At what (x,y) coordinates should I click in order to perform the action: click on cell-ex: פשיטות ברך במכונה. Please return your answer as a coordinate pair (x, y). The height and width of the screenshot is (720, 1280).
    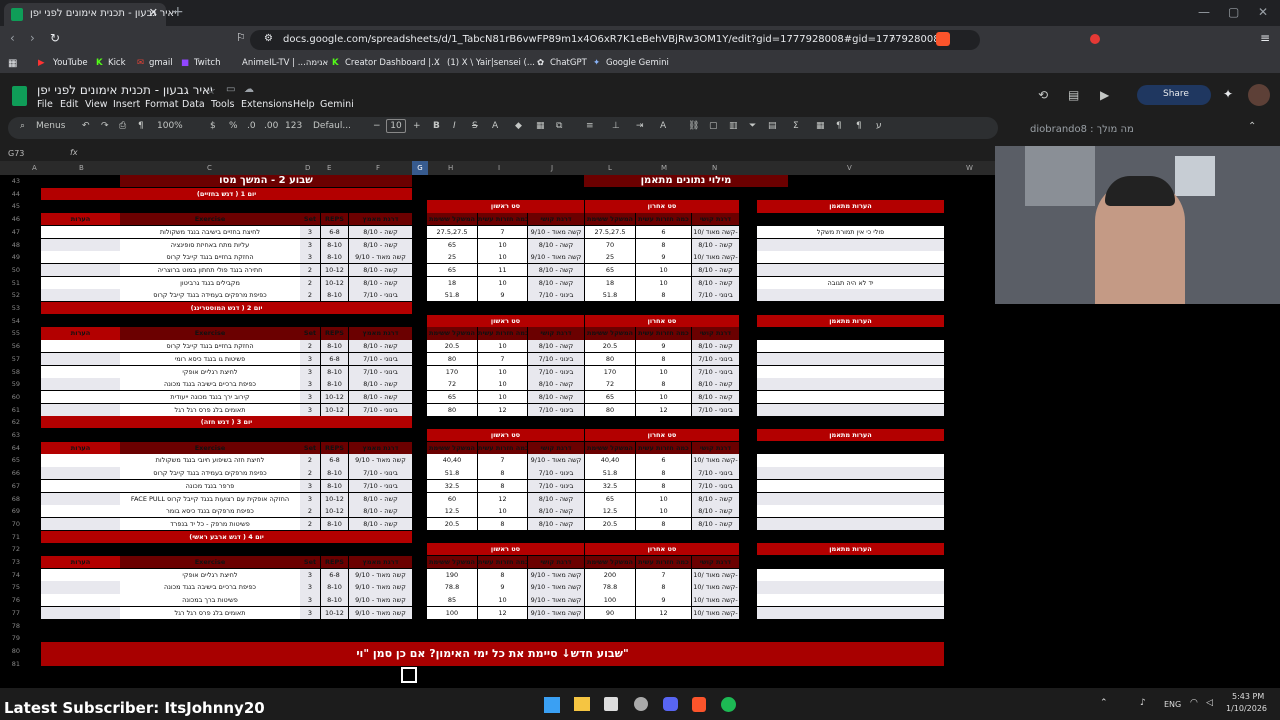
    Looking at the image, I should click on (210, 600).